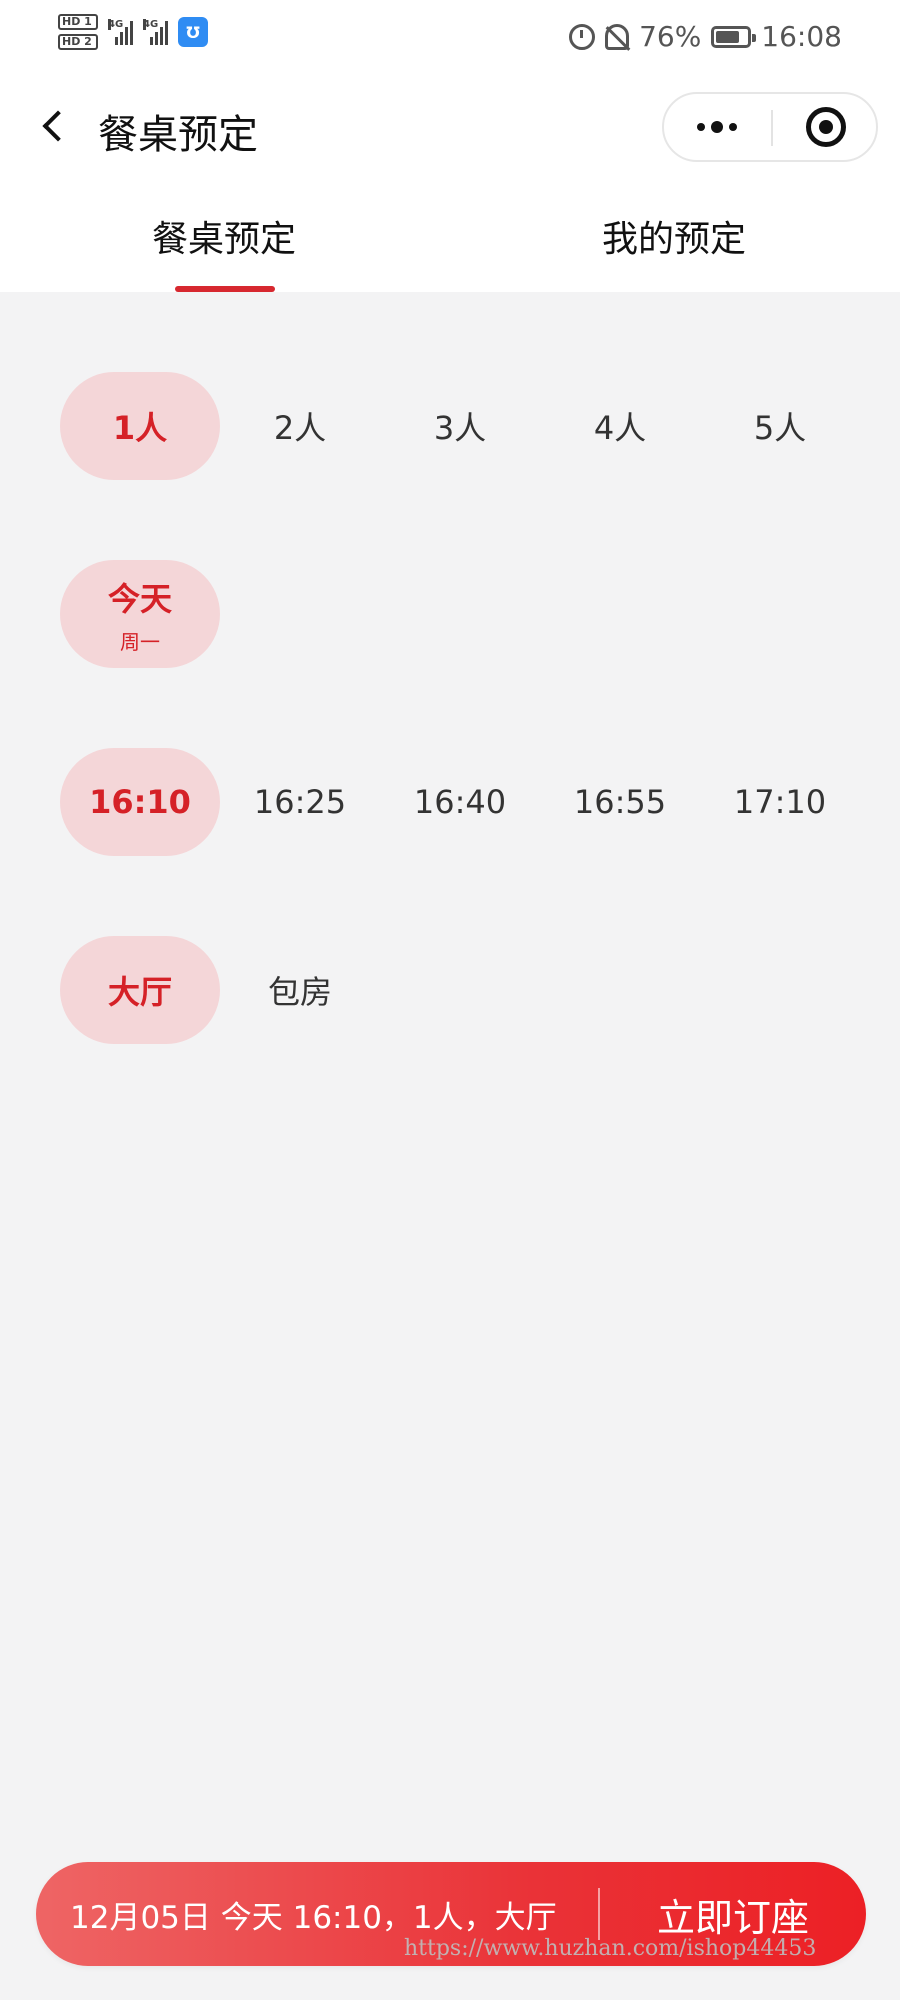 The image size is (900, 2000). I want to click on people-selector: 1人 2人 3人 4人 5人, so click(460, 426).